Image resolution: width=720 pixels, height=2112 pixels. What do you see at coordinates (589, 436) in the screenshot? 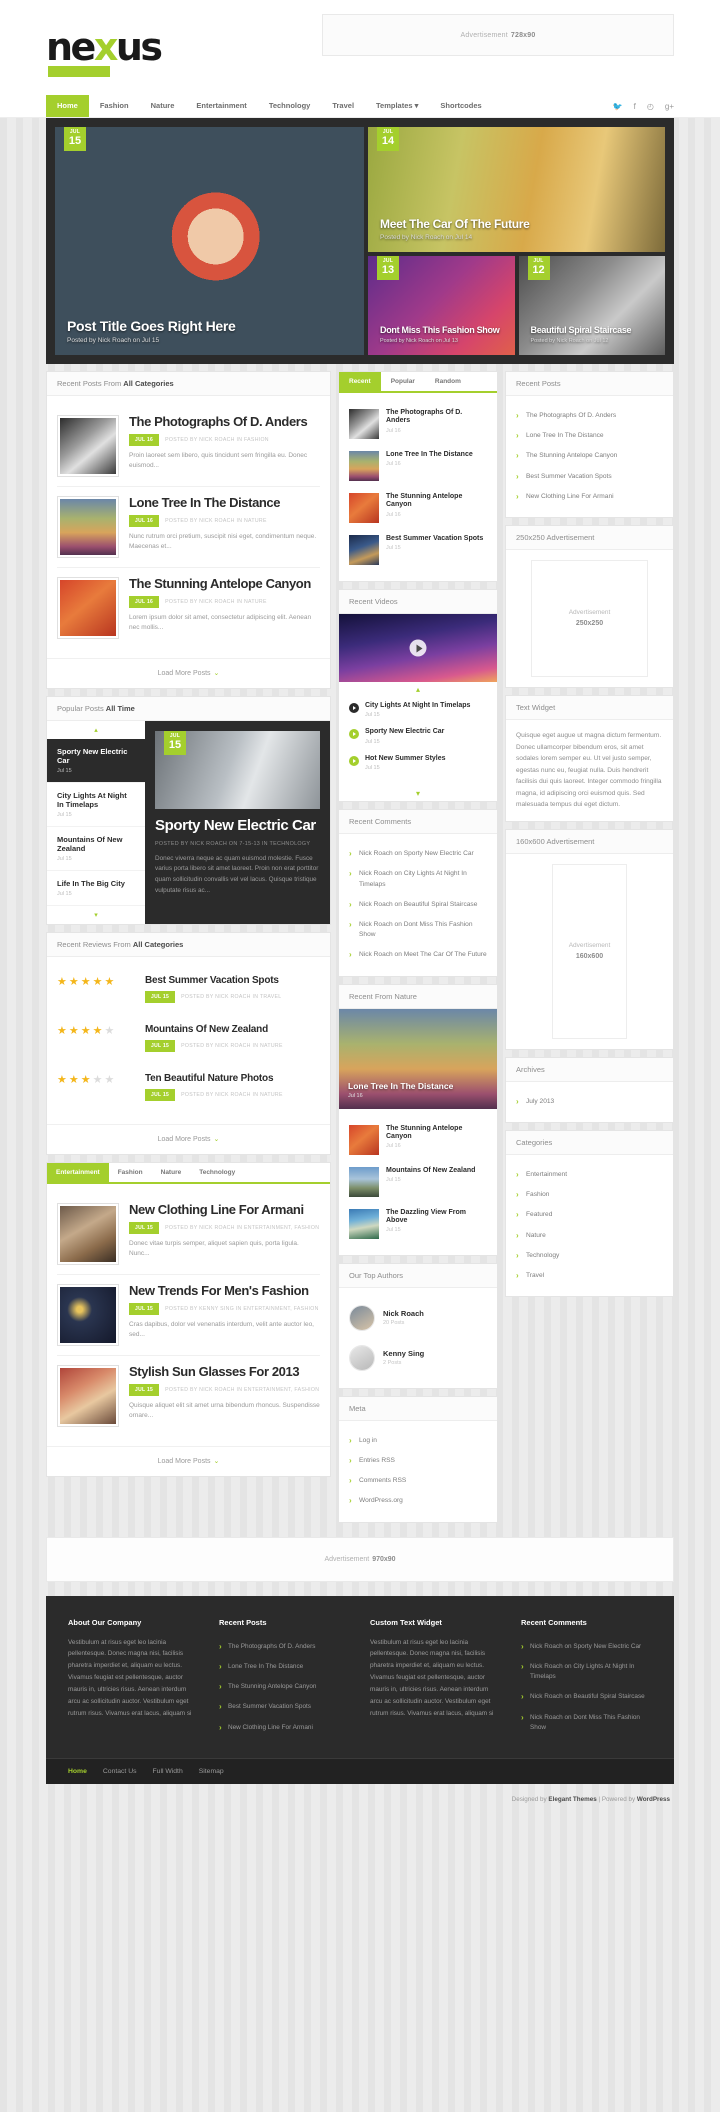
I see `list-item: Lone Tree In The Distance` at bounding box center [589, 436].